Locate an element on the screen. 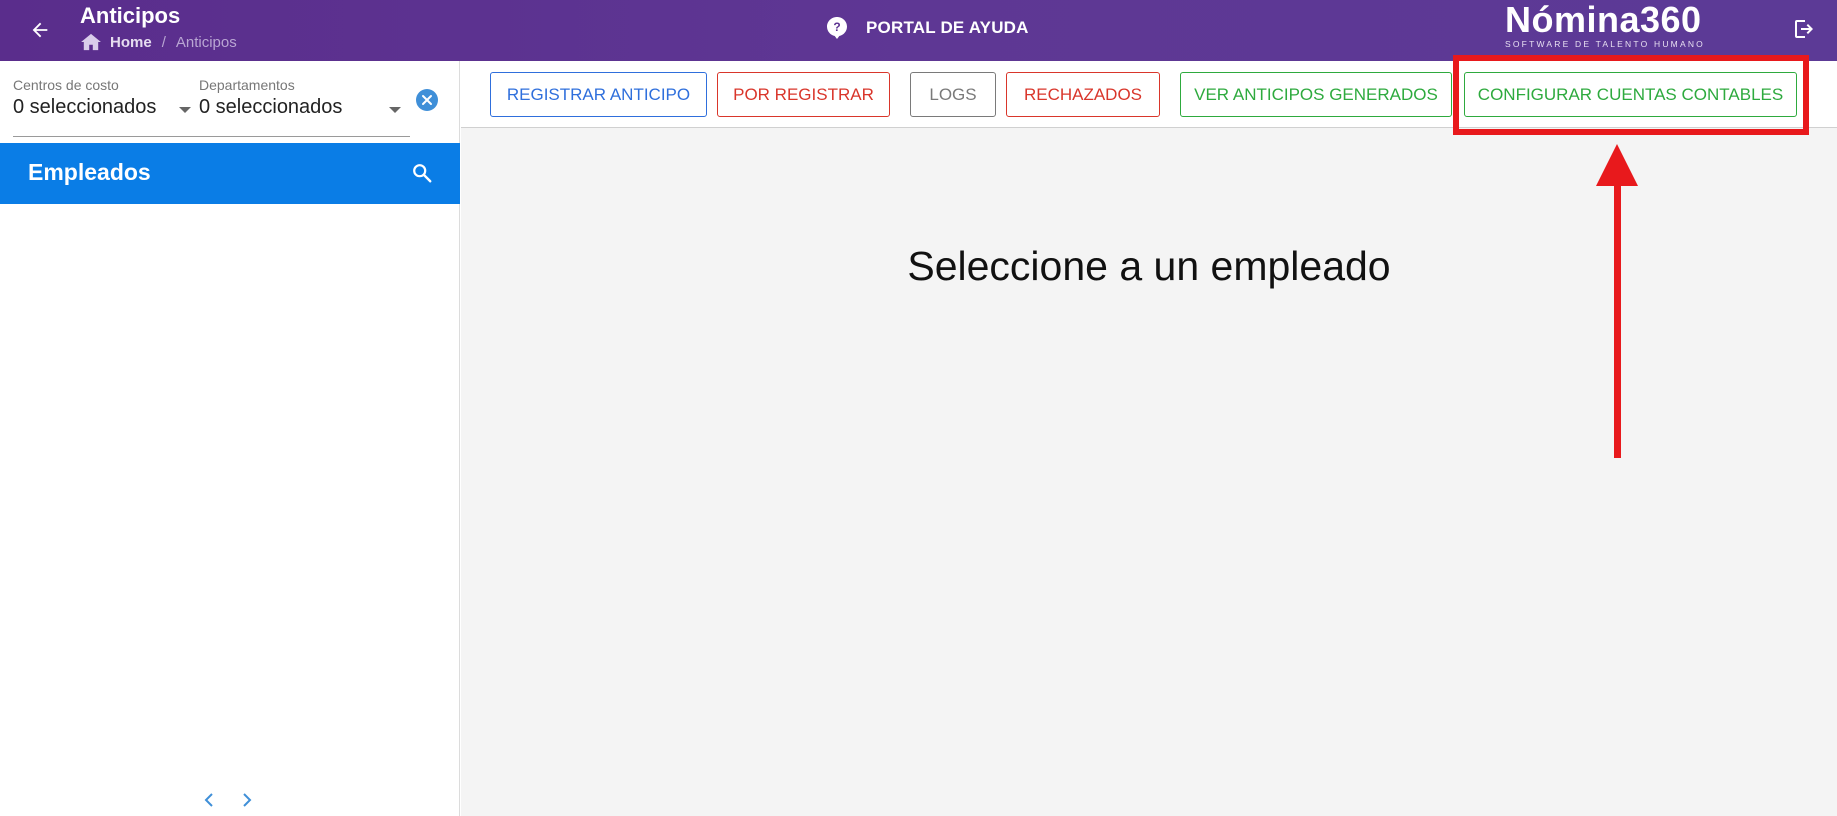  search-icon is located at coordinates (422, 173).